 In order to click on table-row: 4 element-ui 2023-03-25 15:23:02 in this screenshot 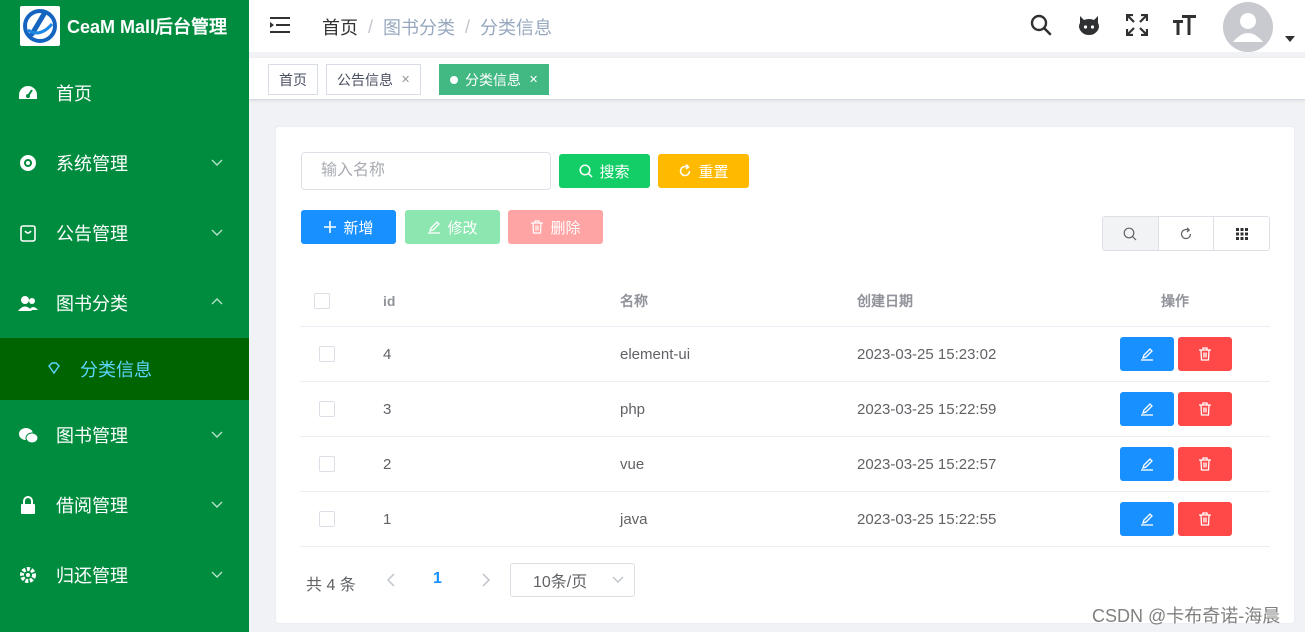, I will do `click(785, 354)`.